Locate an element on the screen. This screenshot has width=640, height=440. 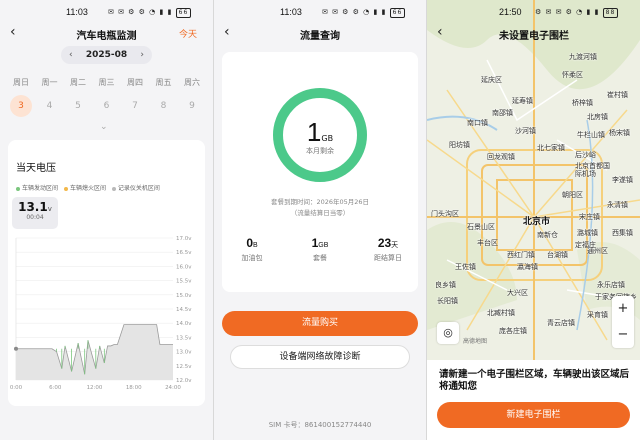
map-label: 定福庄 is located at coordinates (585, 245).